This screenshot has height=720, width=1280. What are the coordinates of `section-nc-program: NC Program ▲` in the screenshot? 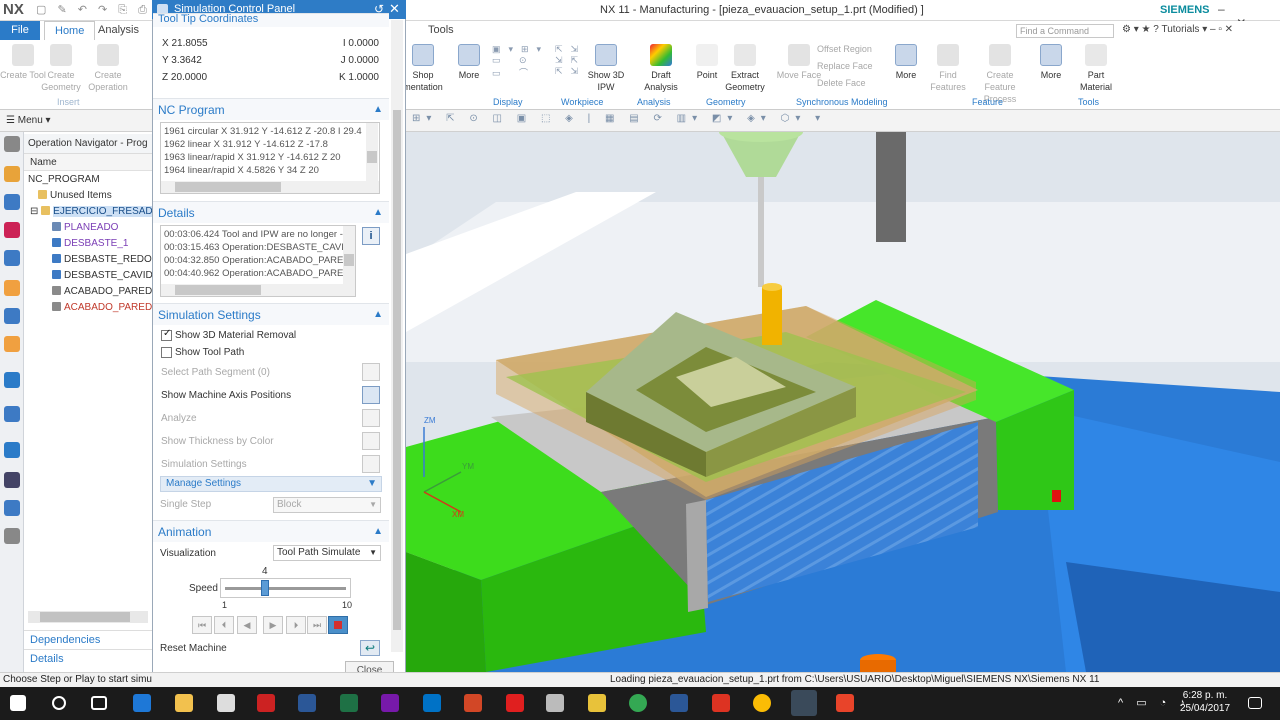 It's located at (271, 109).